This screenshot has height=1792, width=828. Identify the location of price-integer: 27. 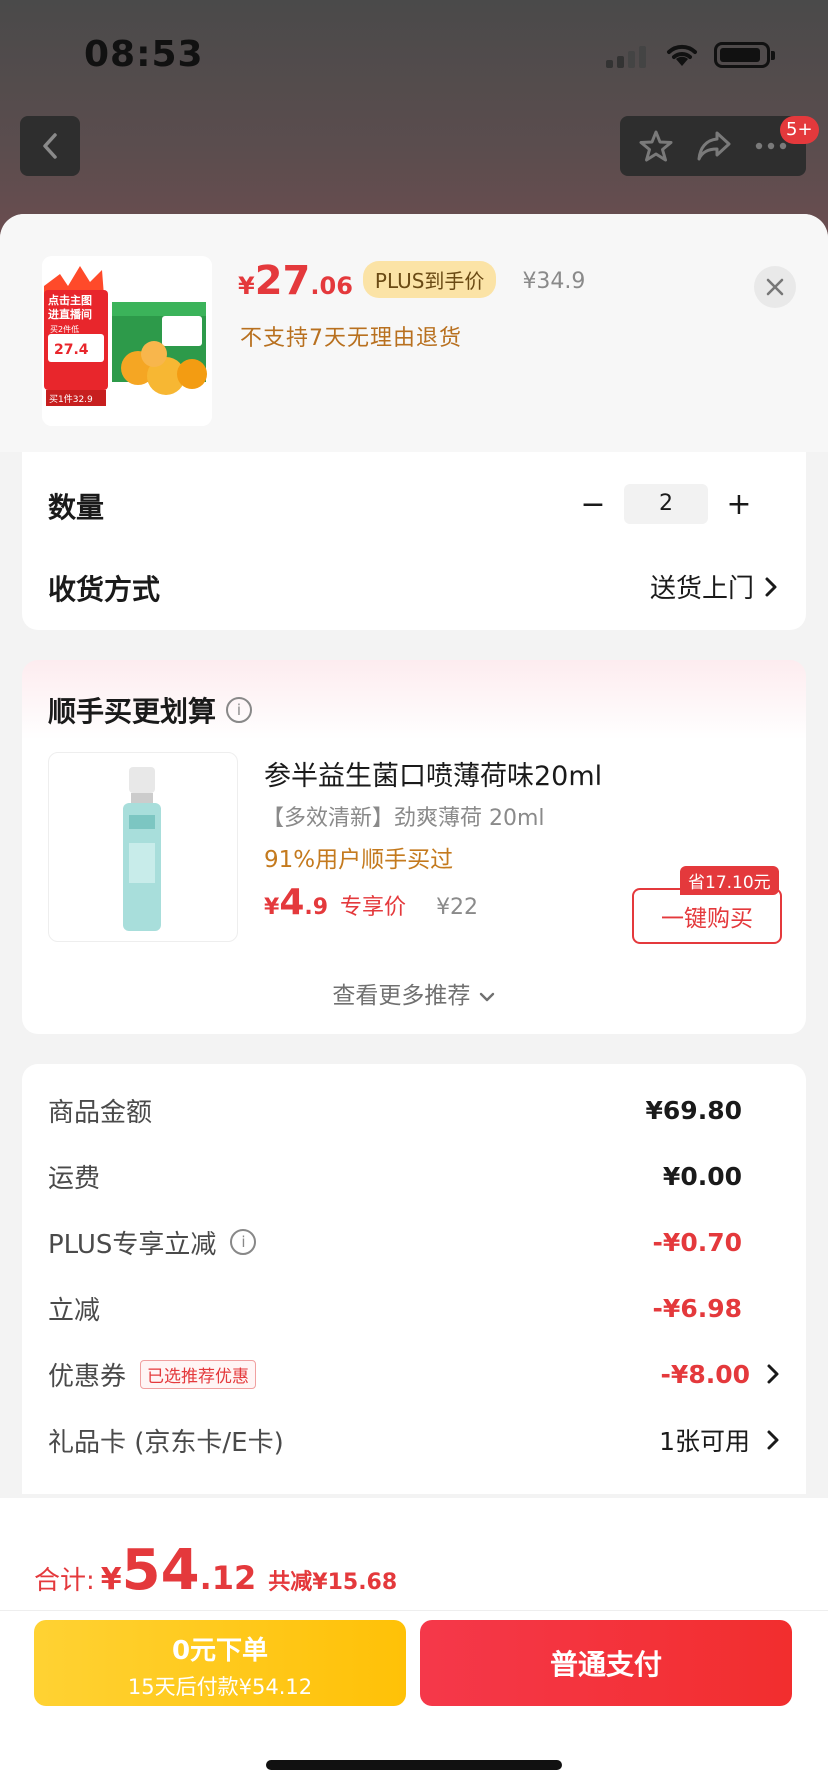
(282, 281).